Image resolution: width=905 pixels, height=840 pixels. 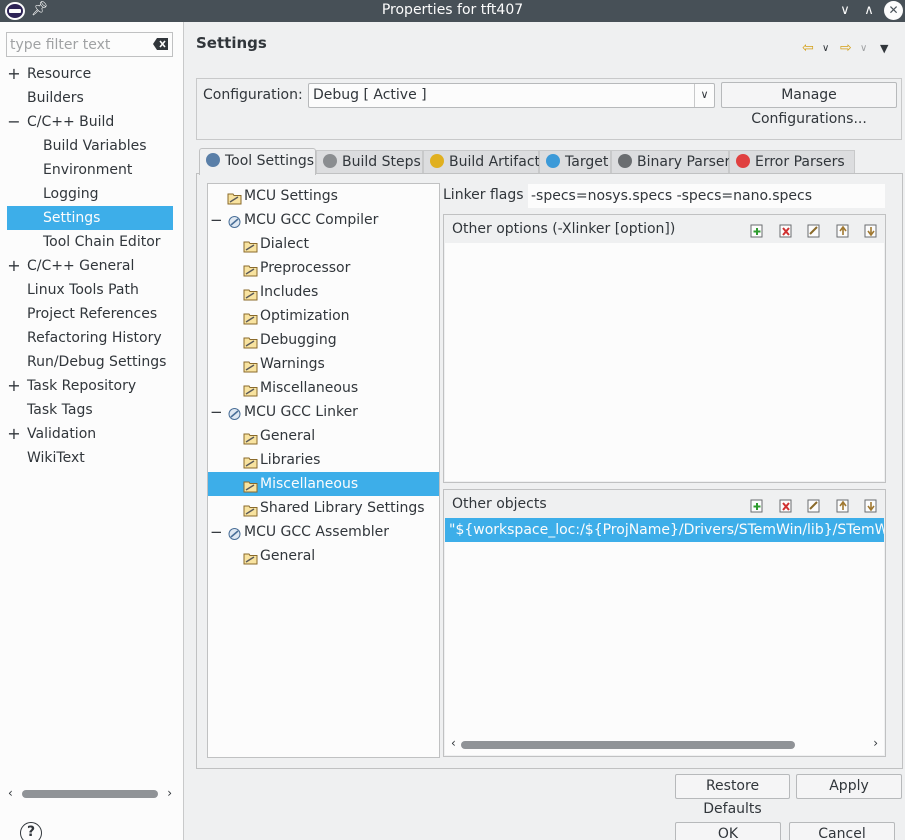 What do you see at coordinates (863, 48) in the screenshot?
I see `forward-dropdown-icon: ∨` at bounding box center [863, 48].